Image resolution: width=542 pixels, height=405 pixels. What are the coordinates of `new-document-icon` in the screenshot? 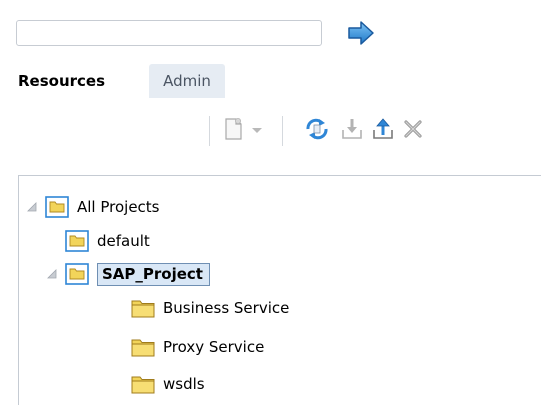 It's located at (233, 129).